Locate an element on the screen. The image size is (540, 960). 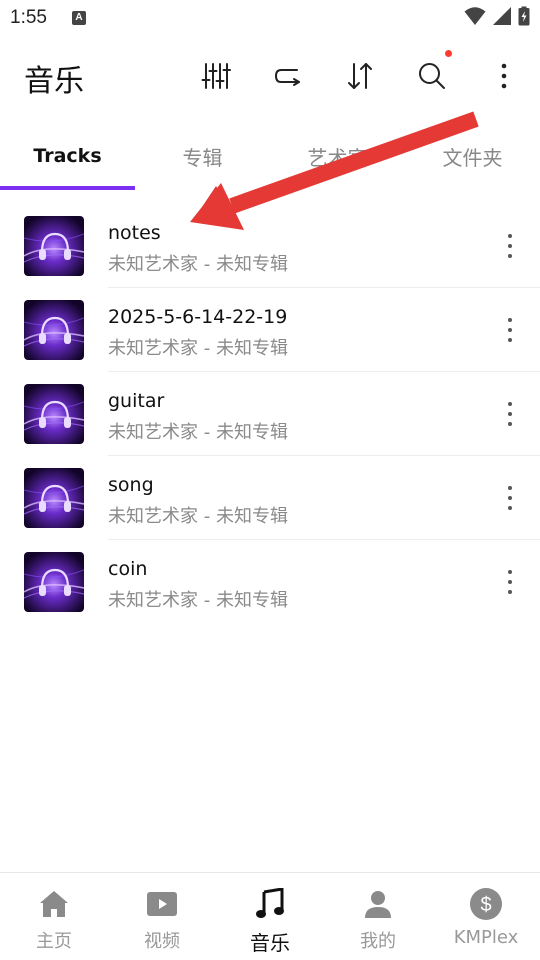
sort-icon is located at coordinates (360, 76).